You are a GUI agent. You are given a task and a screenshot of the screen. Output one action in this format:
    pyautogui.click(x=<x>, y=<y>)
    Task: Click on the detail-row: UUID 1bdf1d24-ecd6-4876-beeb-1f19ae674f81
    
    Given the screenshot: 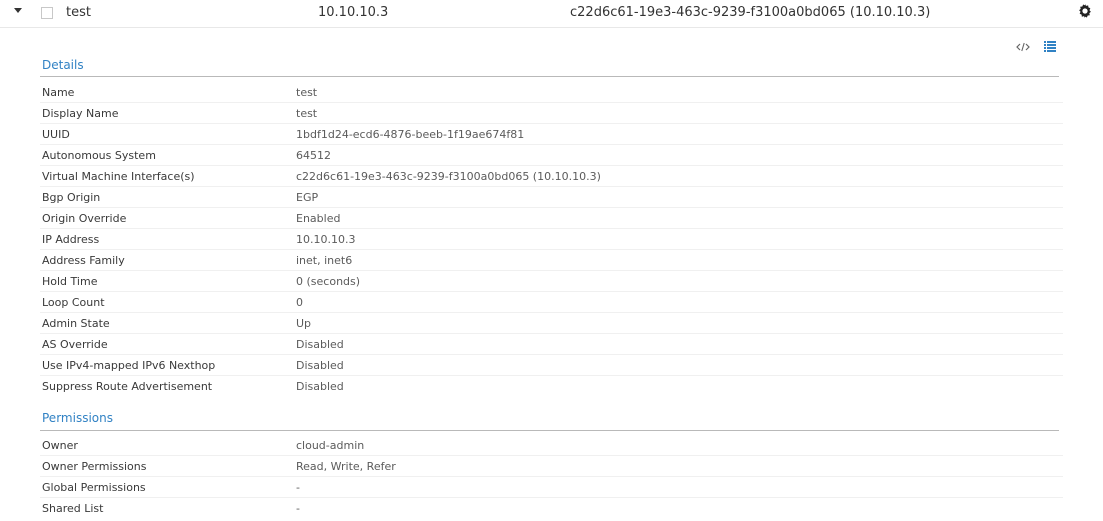 What is the action you would take?
    pyautogui.click(x=551, y=134)
    